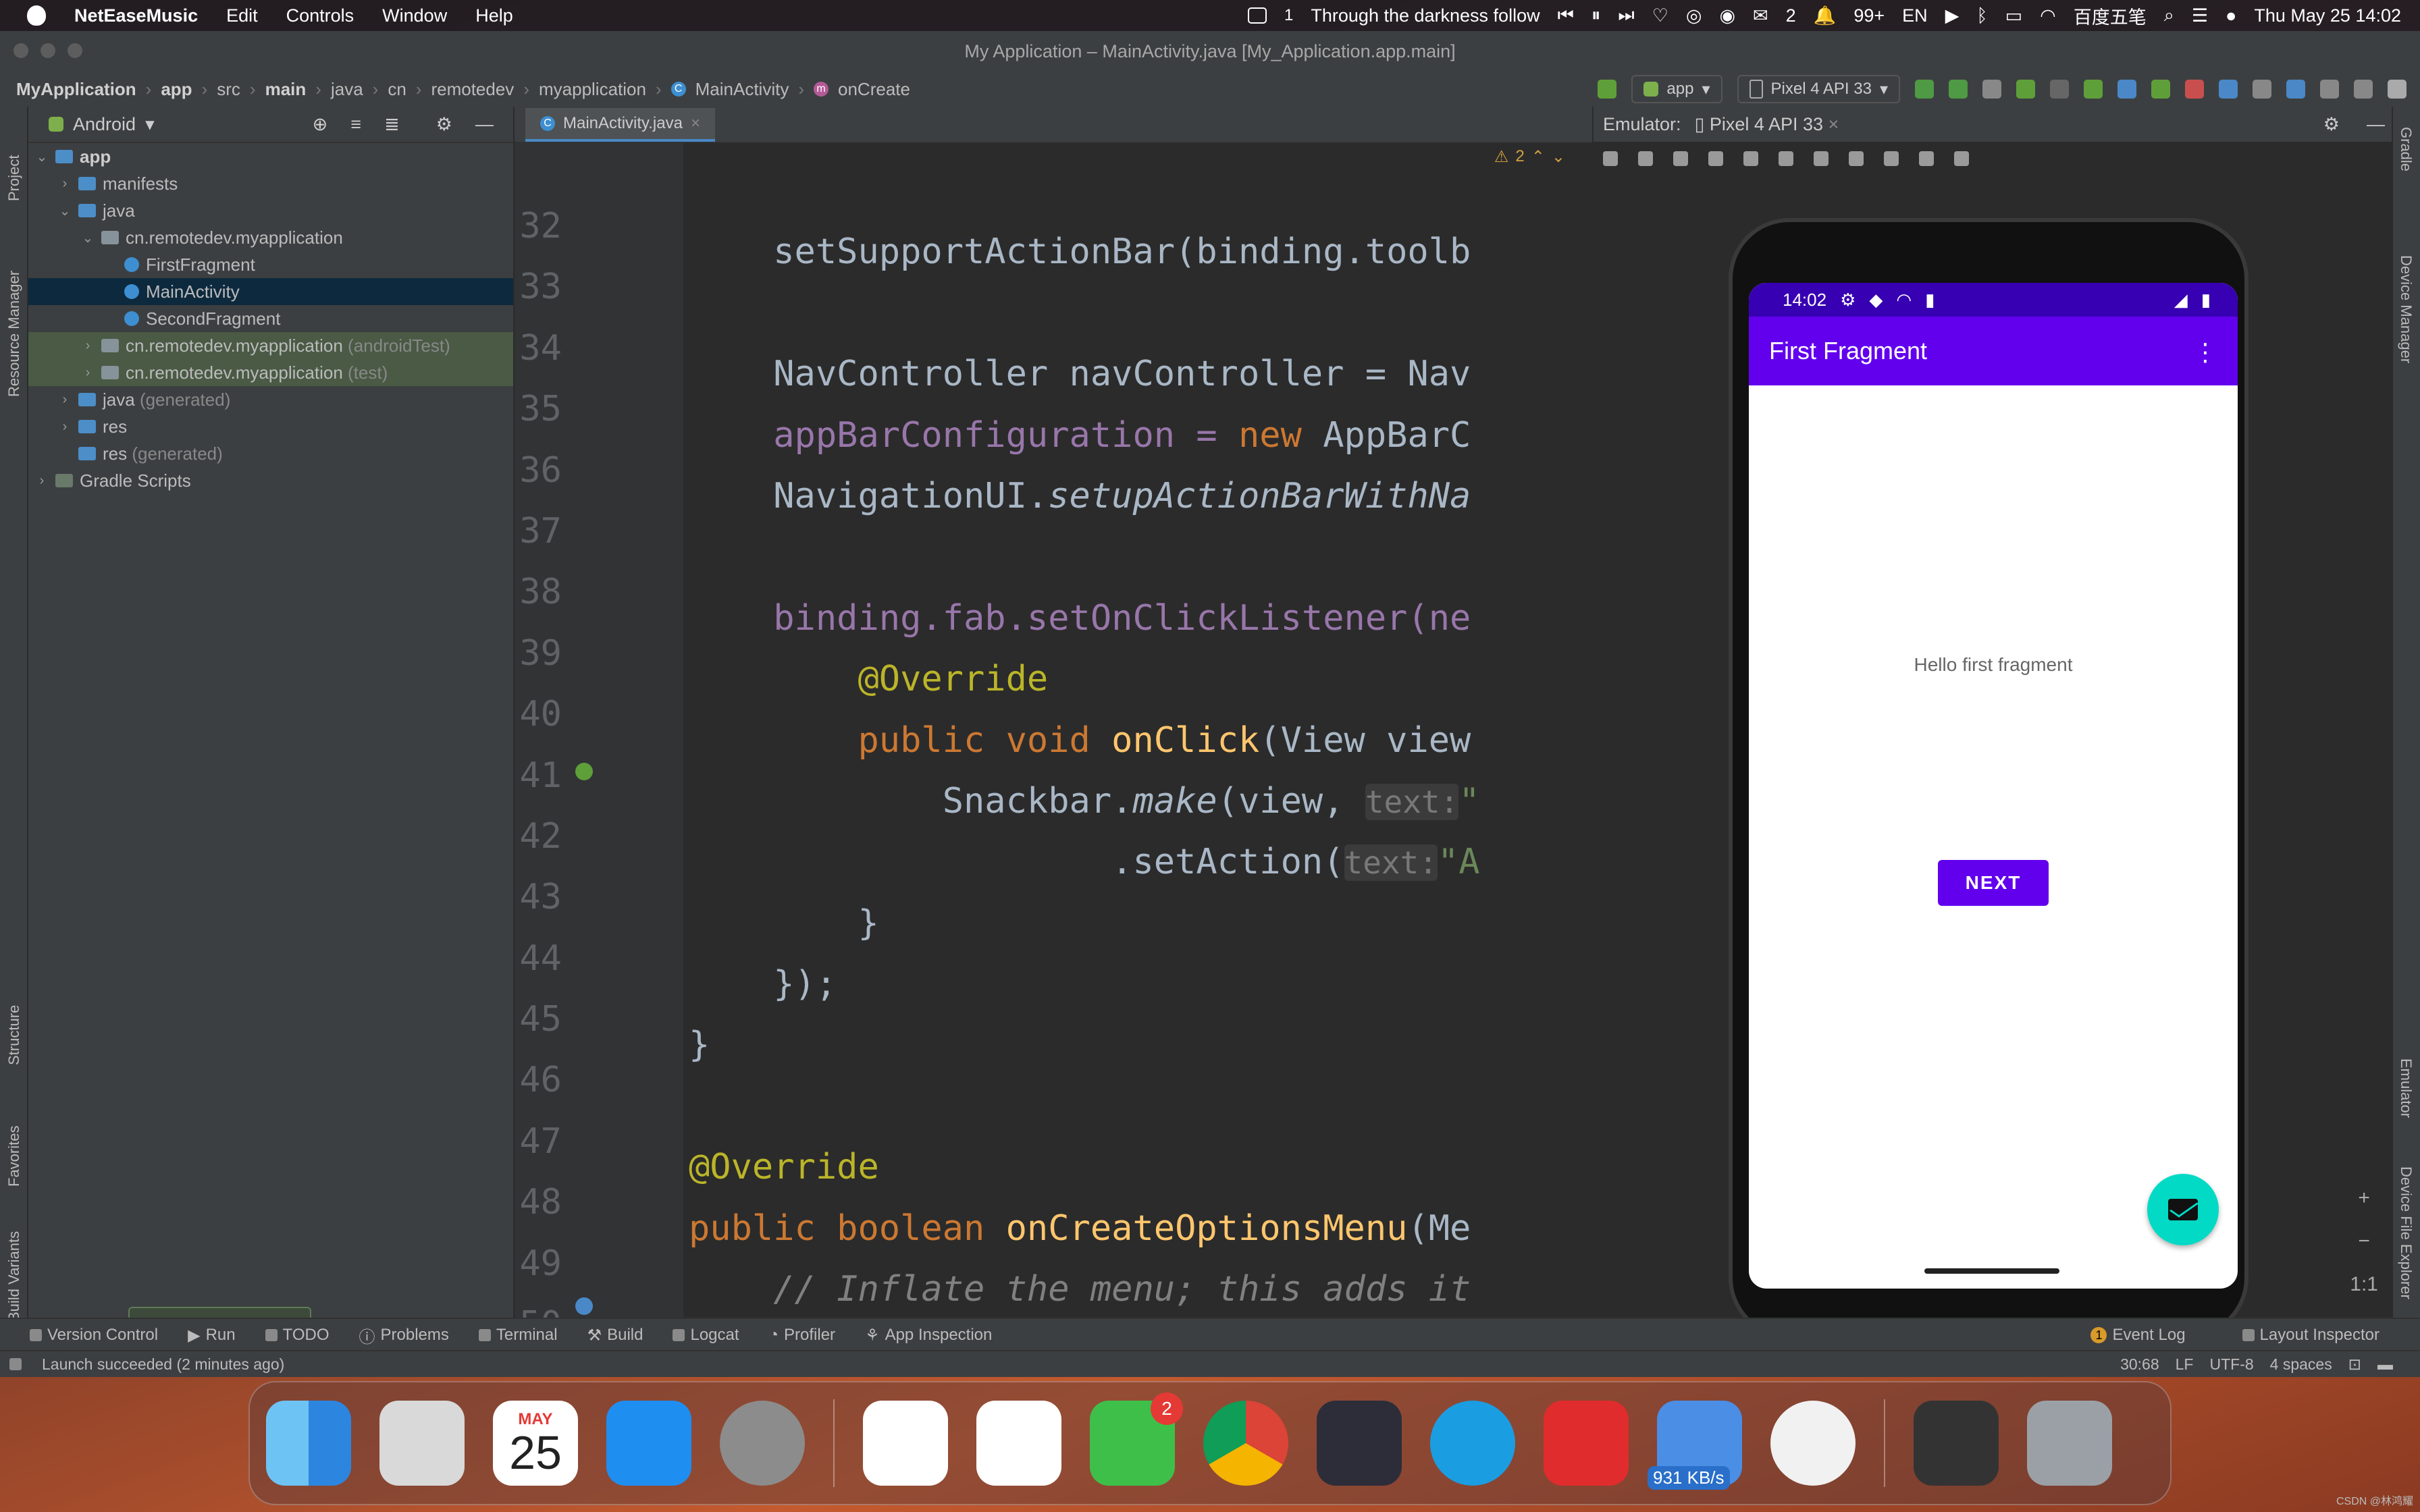 The image size is (2420, 1512). Describe the element at coordinates (163, 1364) in the screenshot. I see `status-message: Launch succeeded (2 minutes ago)` at that location.